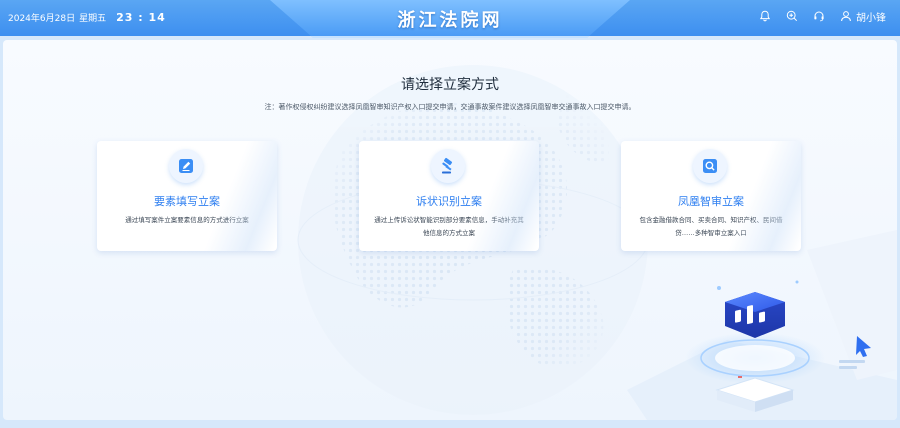 The image size is (900, 428). I want to click on headset-icon, so click(819, 16).